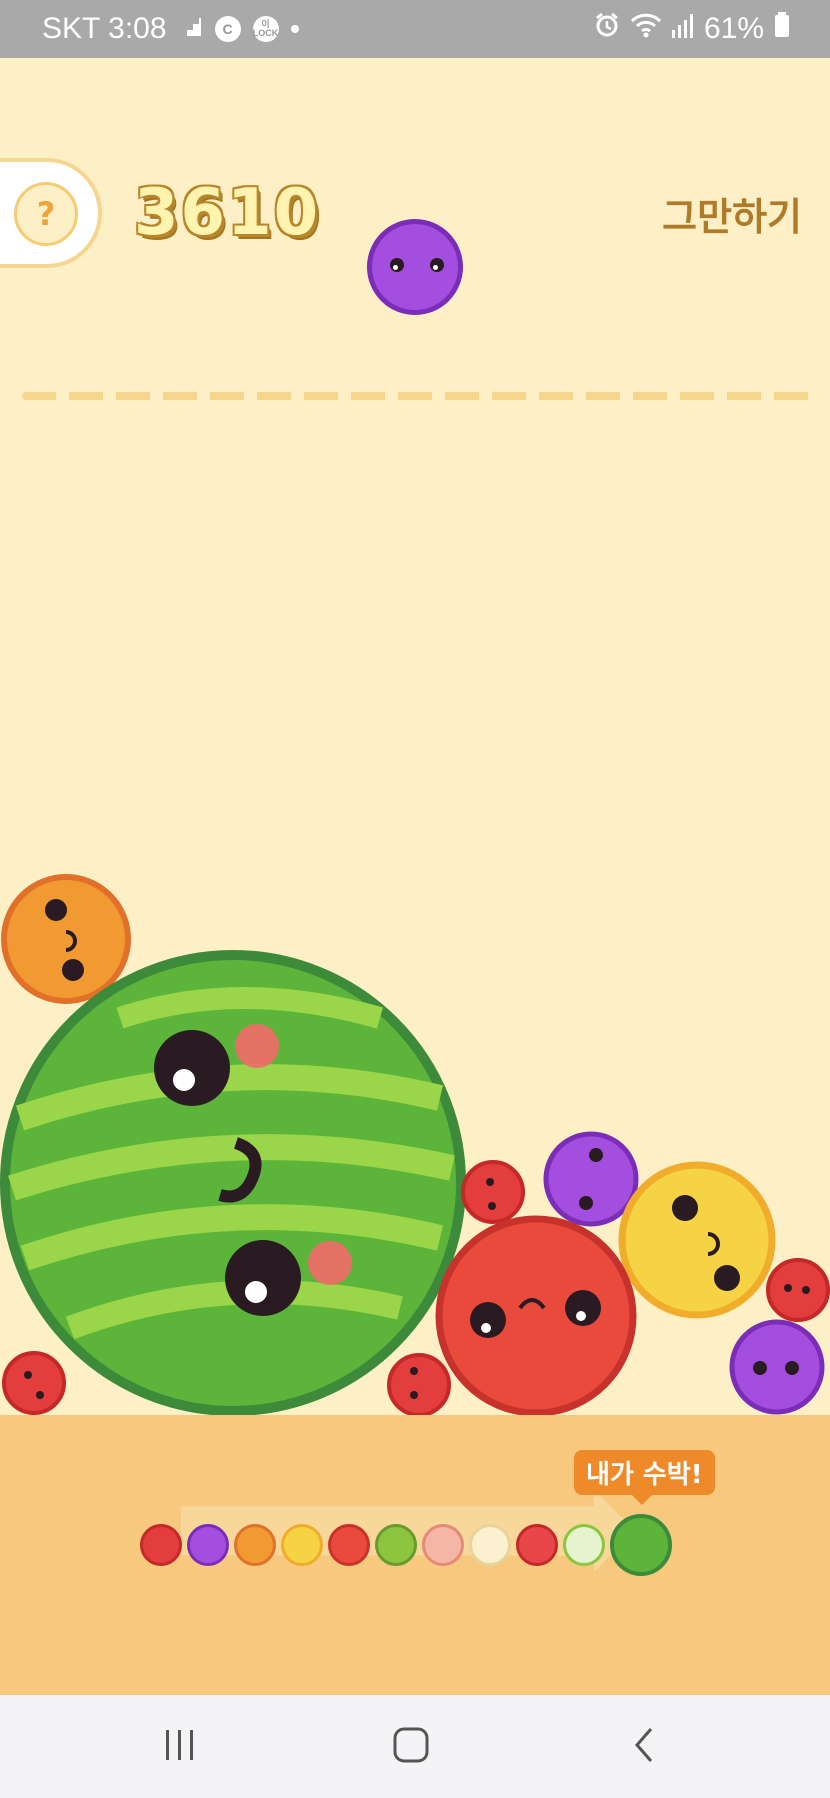 This screenshot has height=1798, width=830. What do you see at coordinates (415, 29) in the screenshot?
I see `status-bar: SKT 3:08 C 이 LOCK 61%` at bounding box center [415, 29].